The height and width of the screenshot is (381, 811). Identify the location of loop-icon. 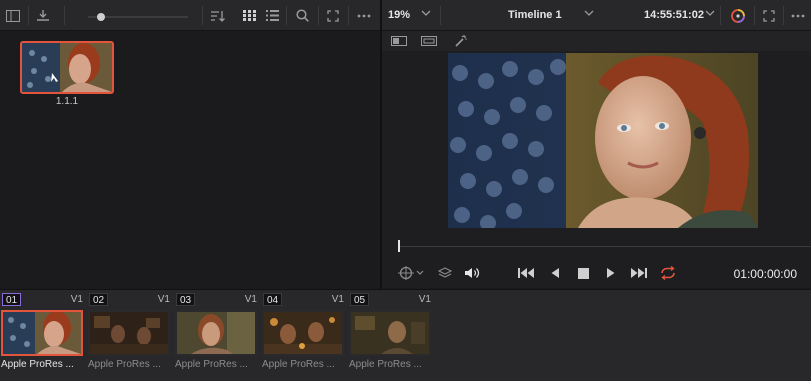
(668, 273).